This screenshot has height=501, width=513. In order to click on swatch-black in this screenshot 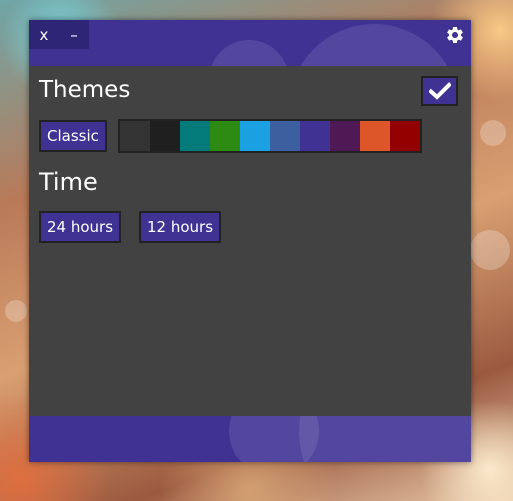, I will do `click(165, 136)`.